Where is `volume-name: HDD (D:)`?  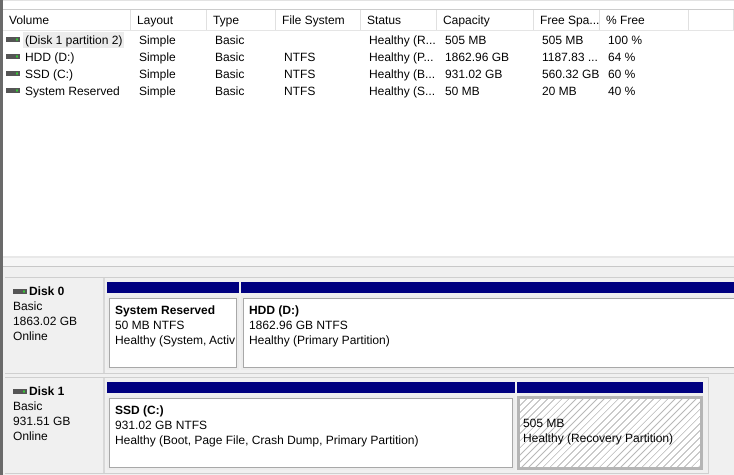
volume-name: HDD (D:) is located at coordinates (49, 56).